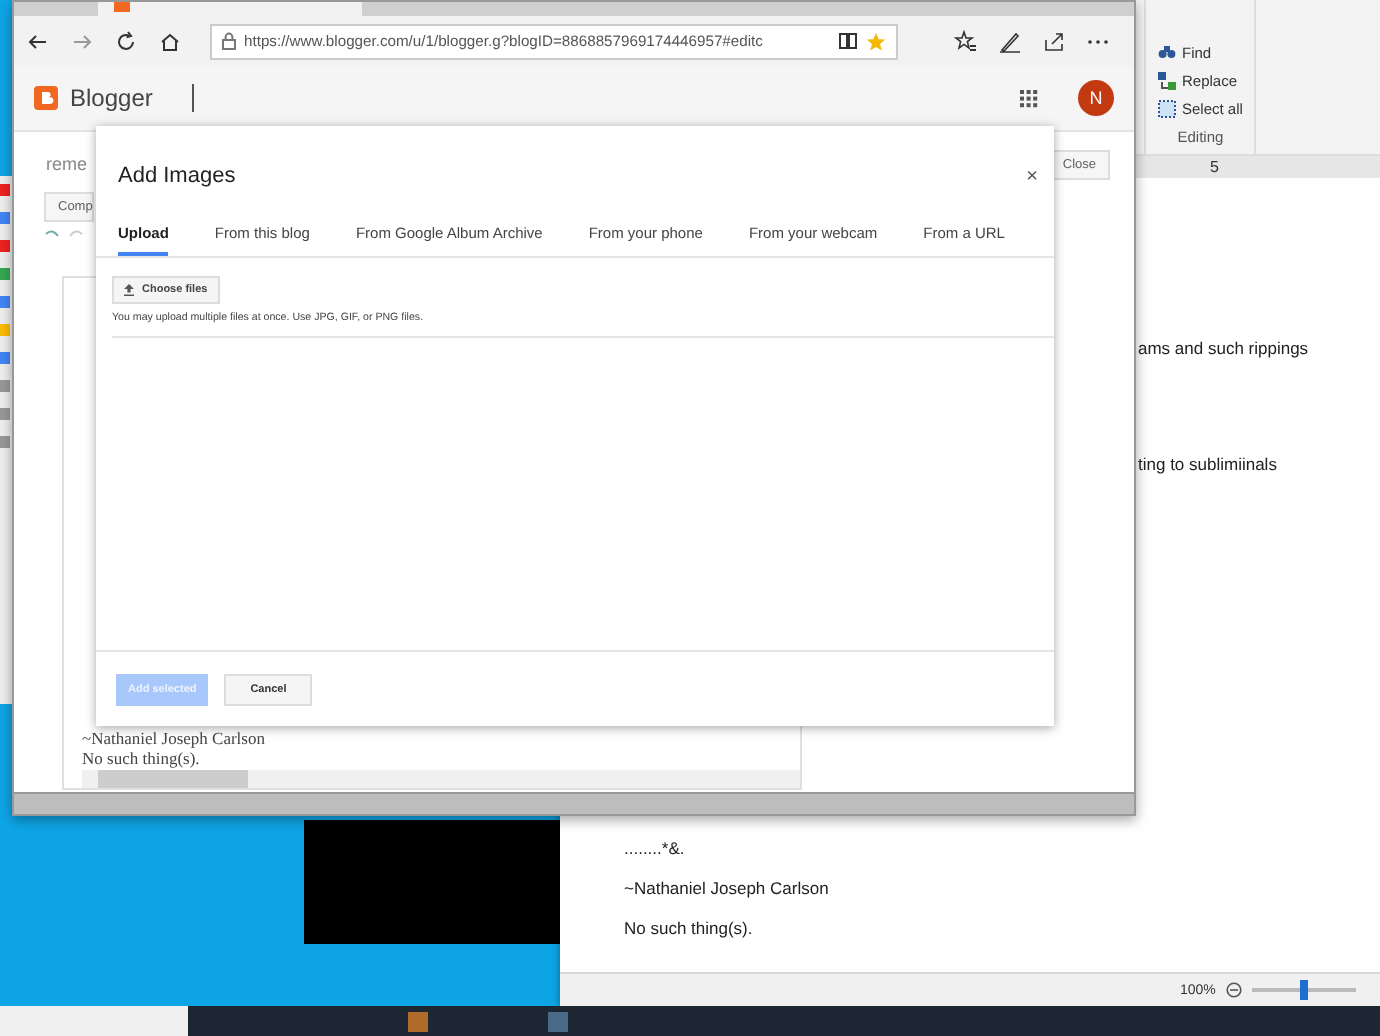 This screenshot has height=1036, width=1380. I want to click on app-name: Blogger, so click(111, 98).